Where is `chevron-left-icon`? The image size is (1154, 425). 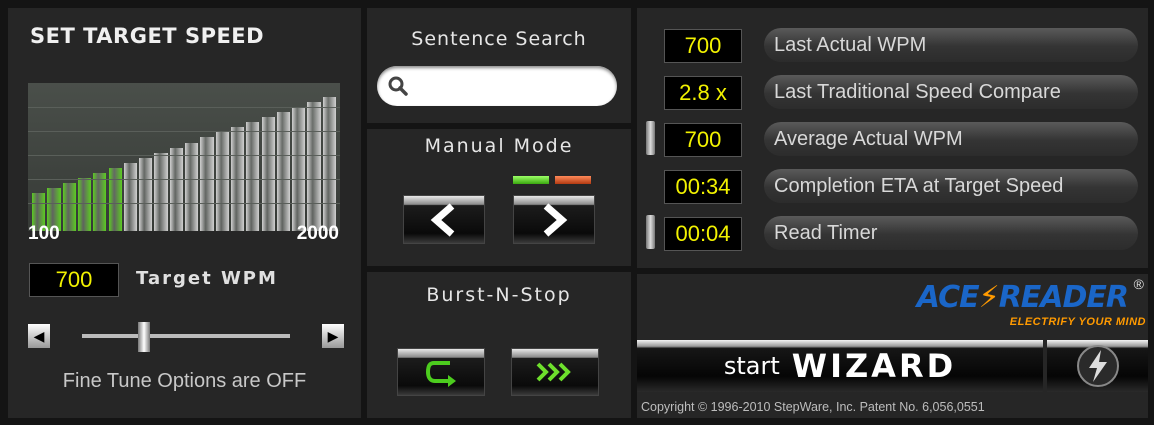
chevron-left-icon is located at coordinates (442, 219).